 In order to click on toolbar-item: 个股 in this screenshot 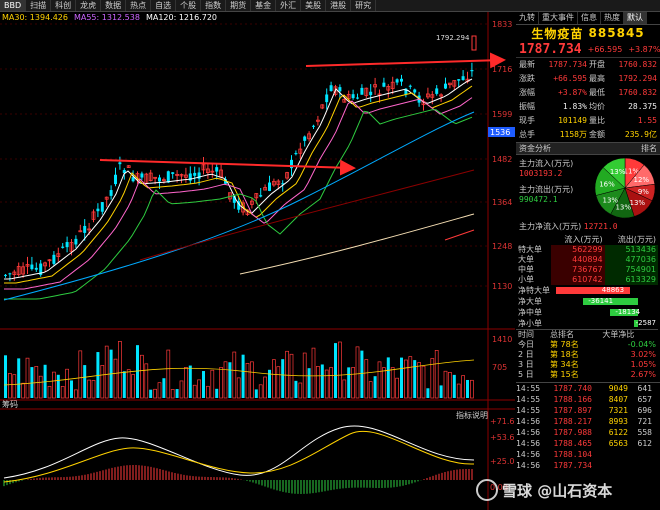, I will do `click(189, 5)`.